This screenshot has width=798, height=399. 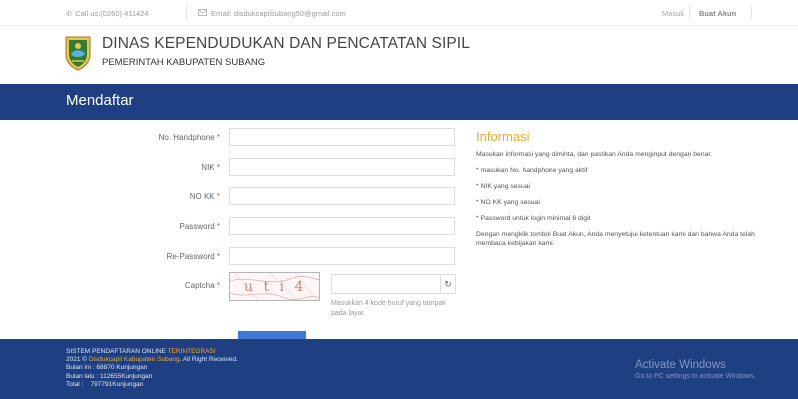 I want to click on mail-icon, so click(x=202, y=13).